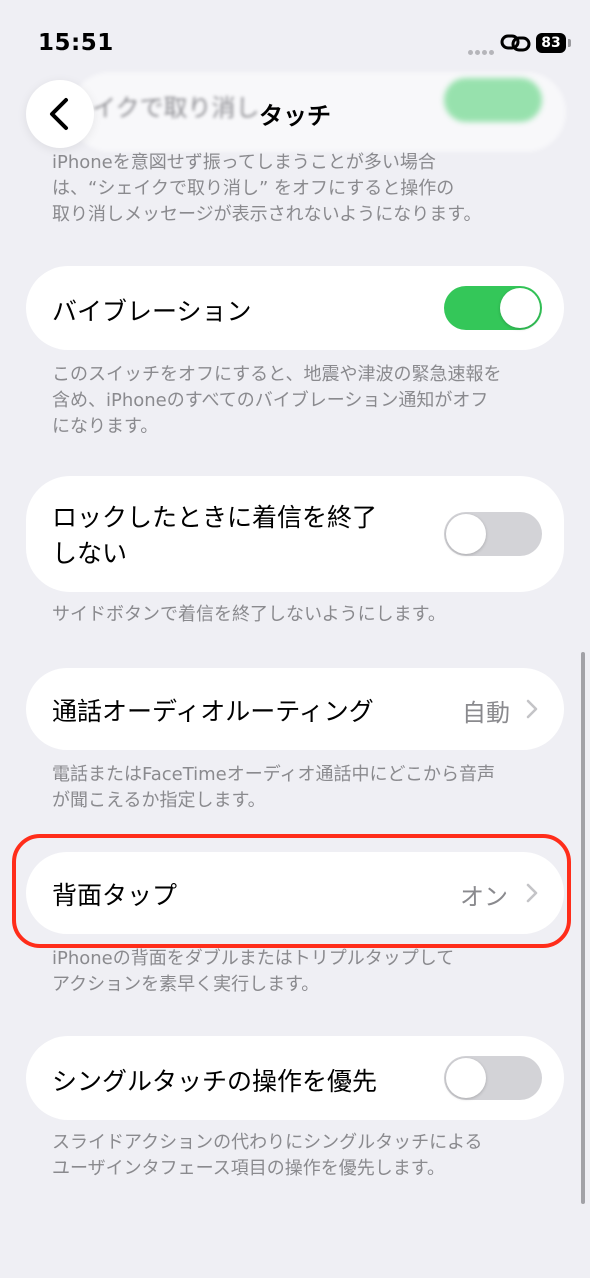 The image size is (590, 1278). I want to click on prefer-single-touch-row: シングルタッチの操作を優先, so click(295, 1078).